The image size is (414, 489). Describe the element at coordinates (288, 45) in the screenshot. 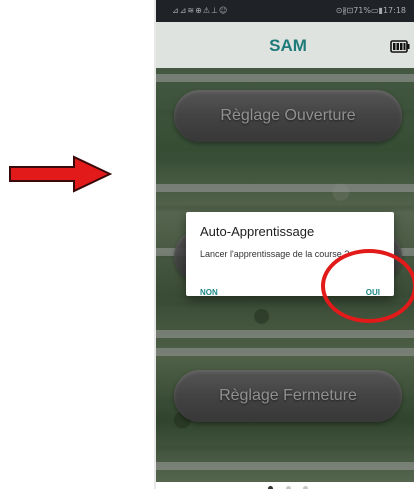

I see `app-title: SAM` at that location.